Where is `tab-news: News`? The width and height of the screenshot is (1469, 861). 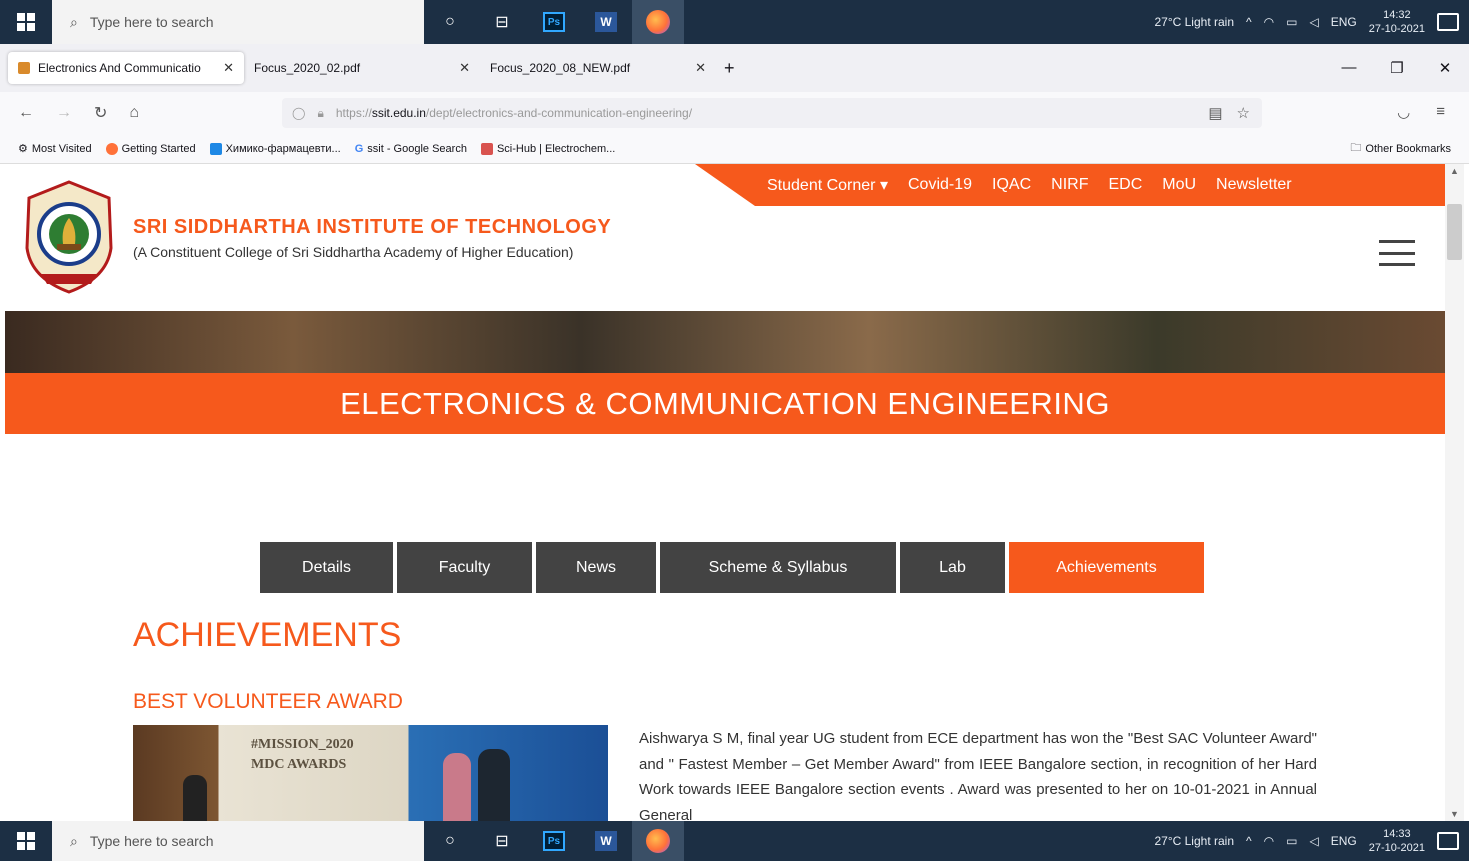
tab-news: News is located at coordinates (596, 567).